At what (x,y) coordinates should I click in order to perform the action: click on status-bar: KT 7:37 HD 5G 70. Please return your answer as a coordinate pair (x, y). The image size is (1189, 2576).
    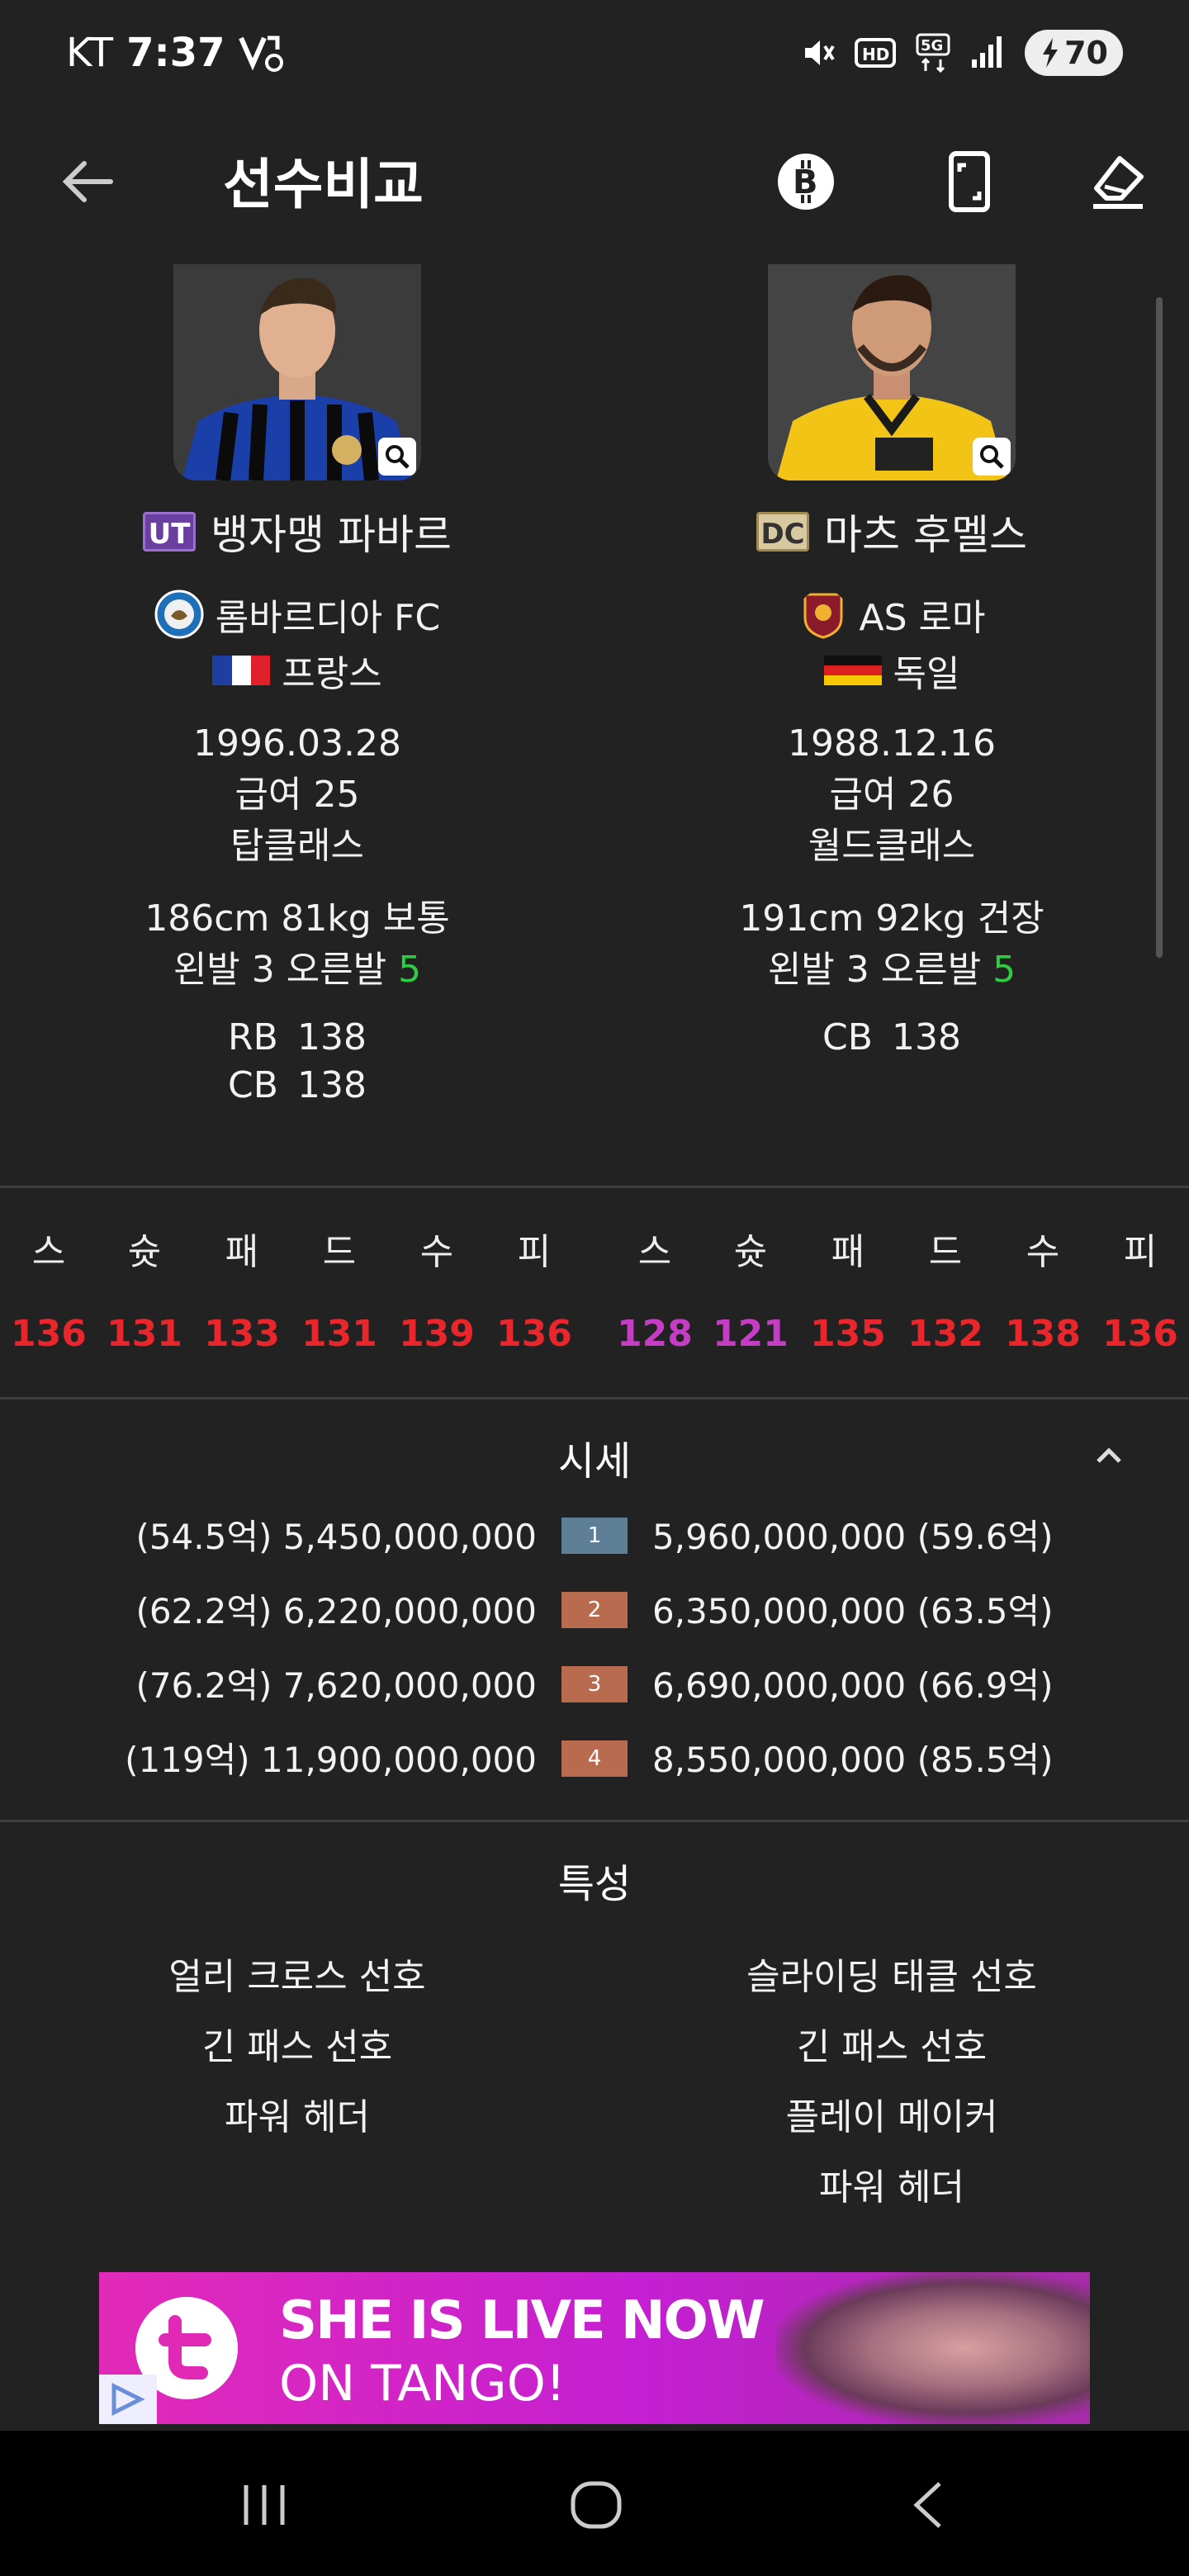
    Looking at the image, I should click on (594, 53).